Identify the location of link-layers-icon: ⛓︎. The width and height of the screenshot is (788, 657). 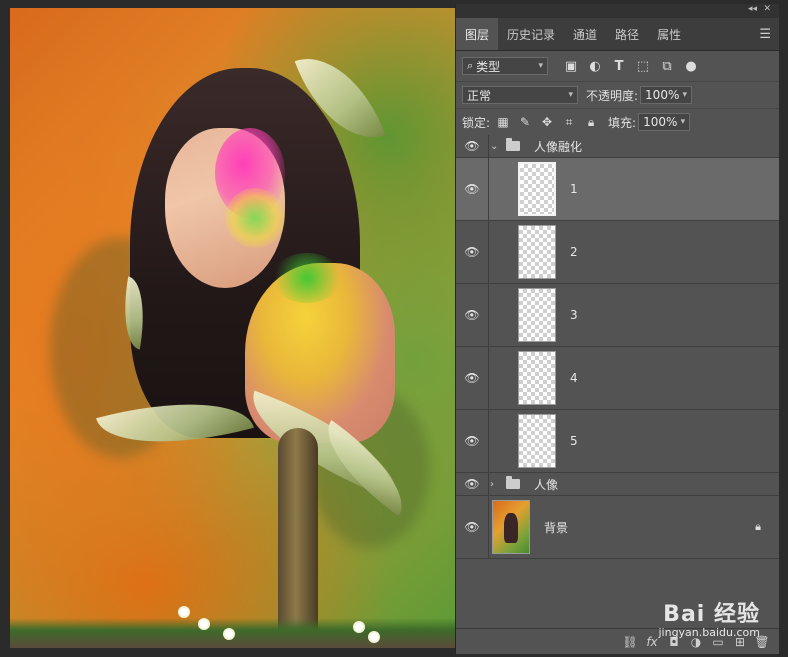
(630, 642).